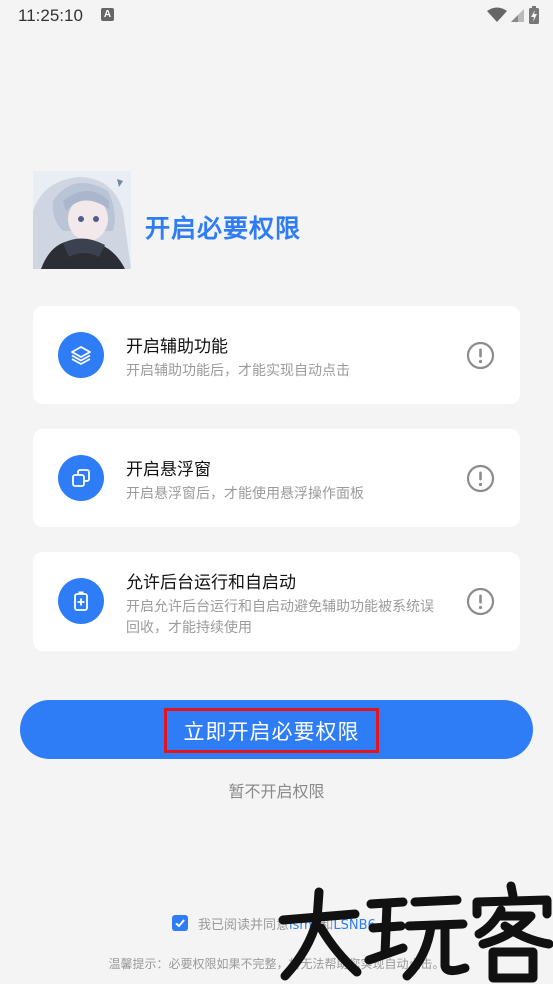  What do you see at coordinates (517, 15) in the screenshot?
I see `cellular-signal-icon` at bounding box center [517, 15].